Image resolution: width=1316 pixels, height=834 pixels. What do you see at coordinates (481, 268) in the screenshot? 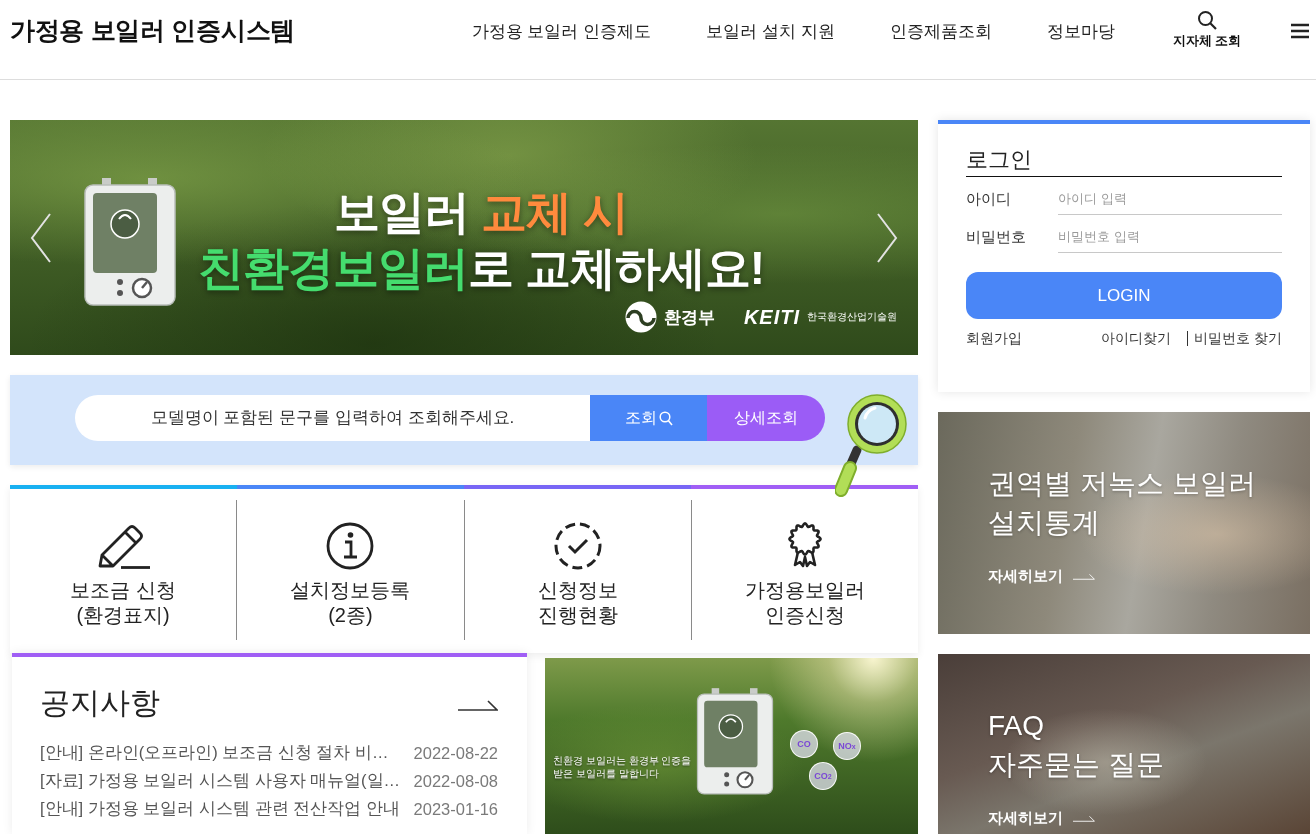
I see `banner-headline: 친환경보일러로 교체하세요!` at bounding box center [481, 268].